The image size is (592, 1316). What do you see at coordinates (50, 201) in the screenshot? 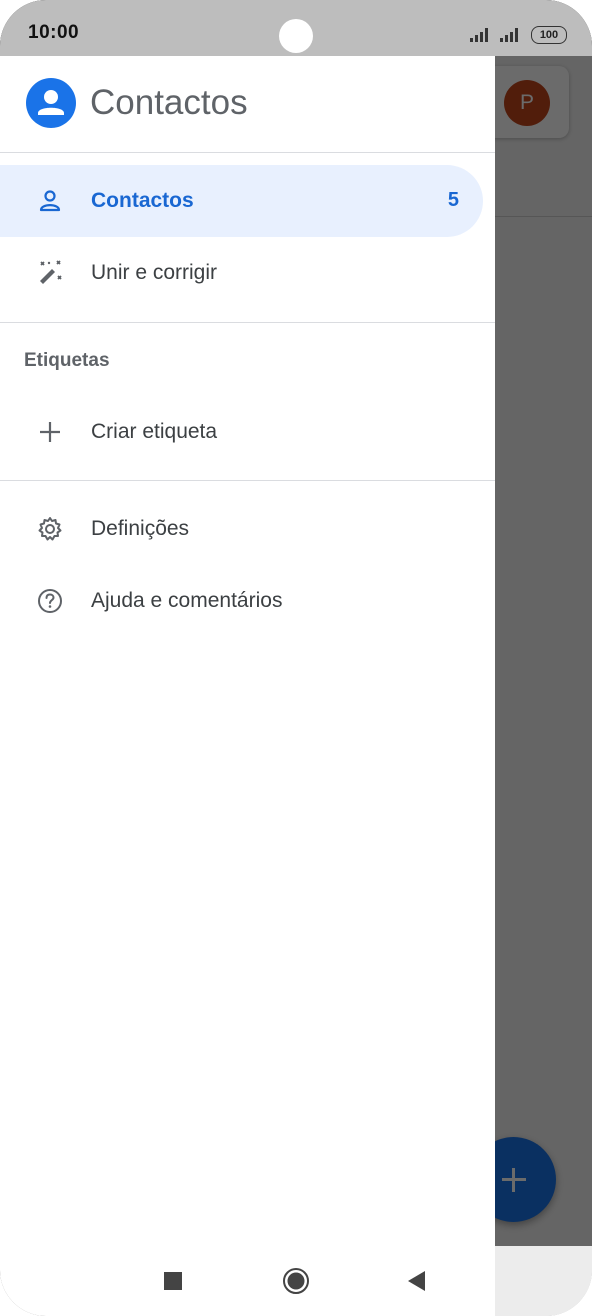
I see `person-outline-icon` at bounding box center [50, 201].